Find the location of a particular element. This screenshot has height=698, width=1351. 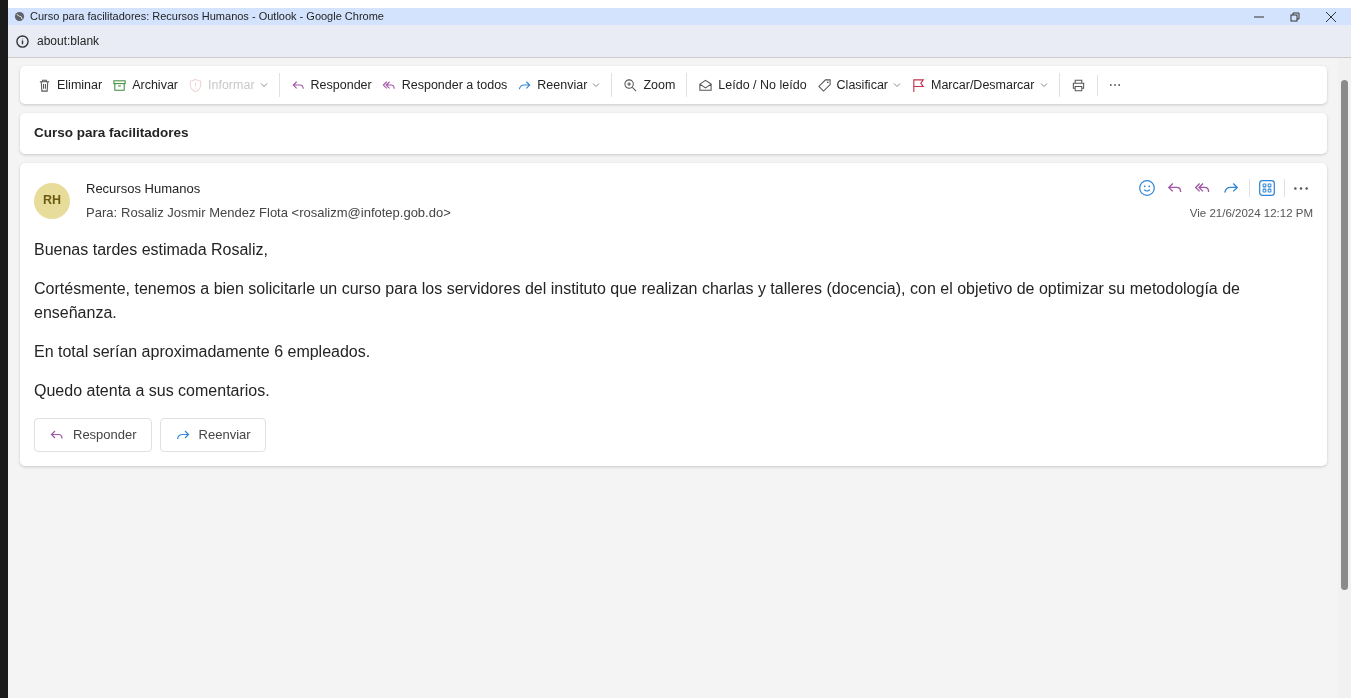

message-date: Vie 21/6/2024 12:12 PM is located at coordinates (1251, 213).